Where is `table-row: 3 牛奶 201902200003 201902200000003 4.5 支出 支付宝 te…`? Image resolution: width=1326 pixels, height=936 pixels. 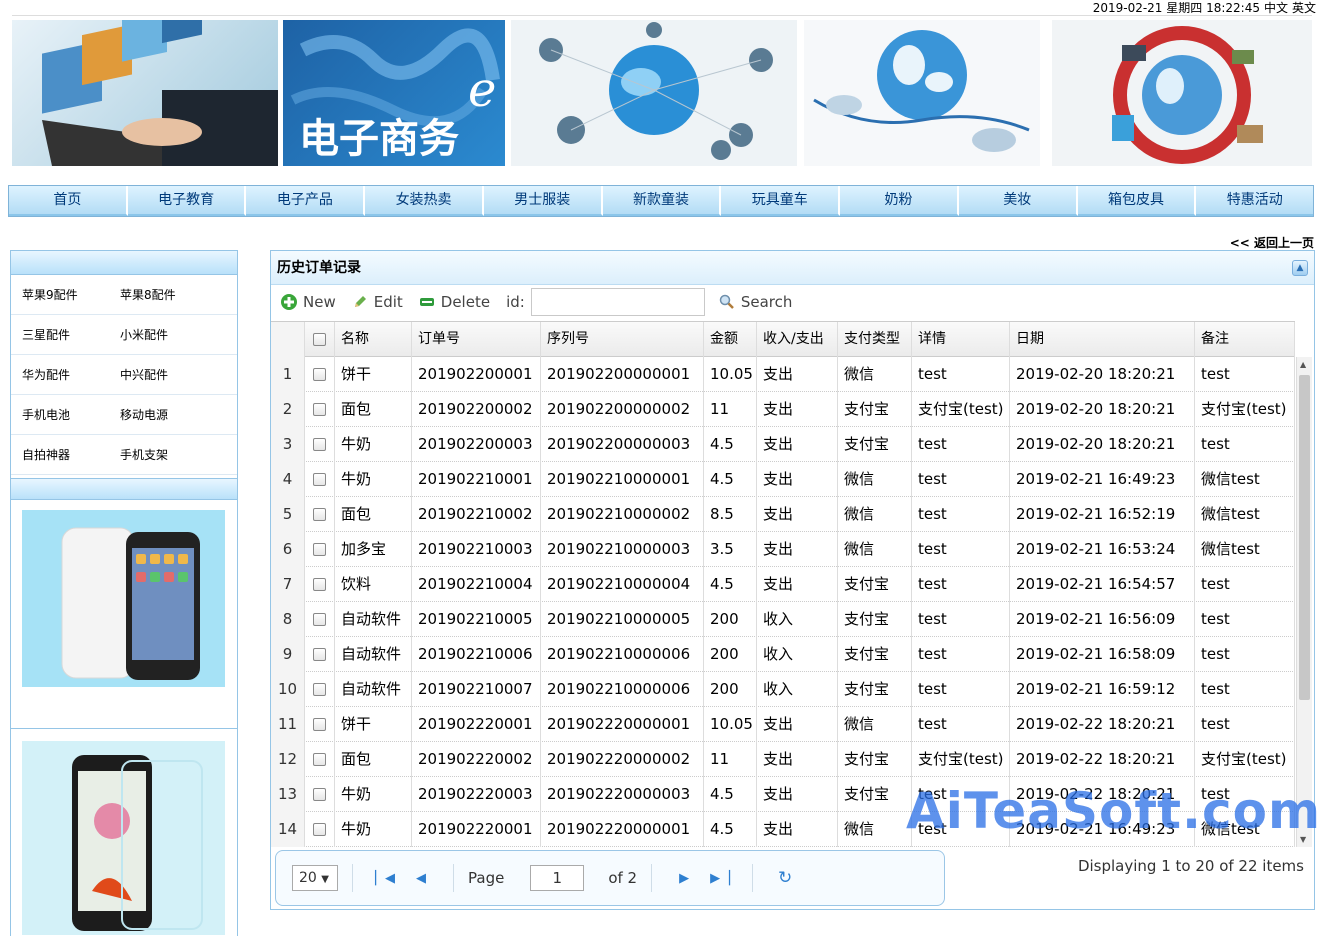
table-row: 3 牛奶 201902200003 201902200000003 4.5 支出 支付宝 te… is located at coordinates (783, 444).